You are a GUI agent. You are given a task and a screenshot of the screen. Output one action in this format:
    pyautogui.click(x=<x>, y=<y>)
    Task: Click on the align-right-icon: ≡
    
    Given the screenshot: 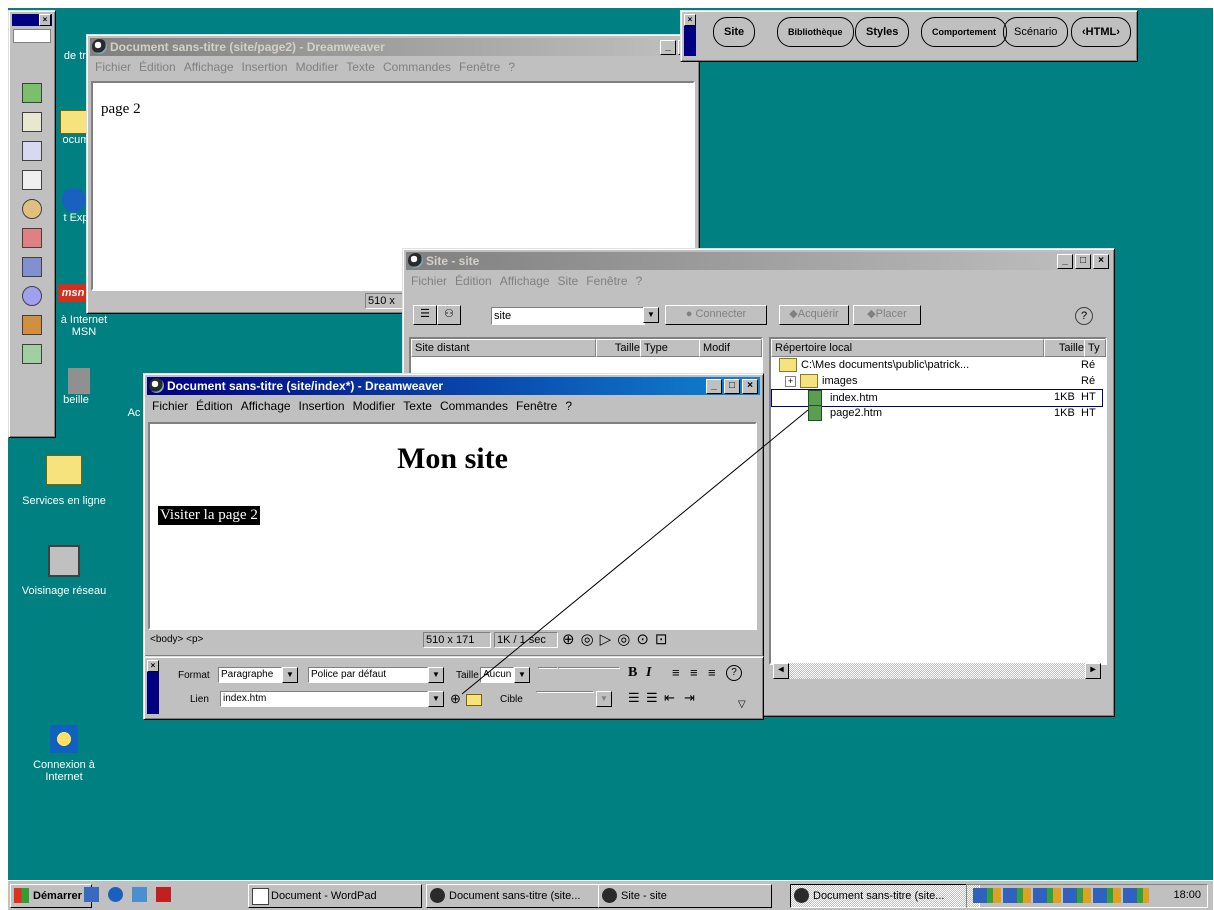 What is the action you would take?
    pyautogui.click(x=712, y=672)
    